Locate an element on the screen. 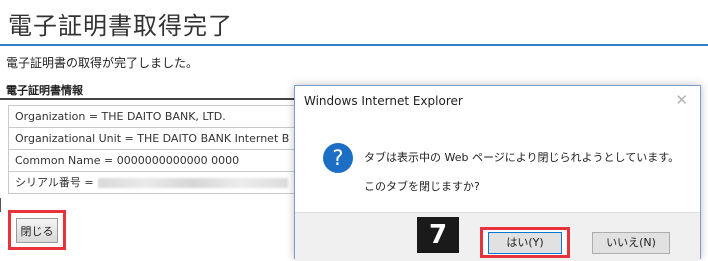 Image resolution: width=708 pixels, height=261 pixels. edge-marker is located at coordinates (0, 205).